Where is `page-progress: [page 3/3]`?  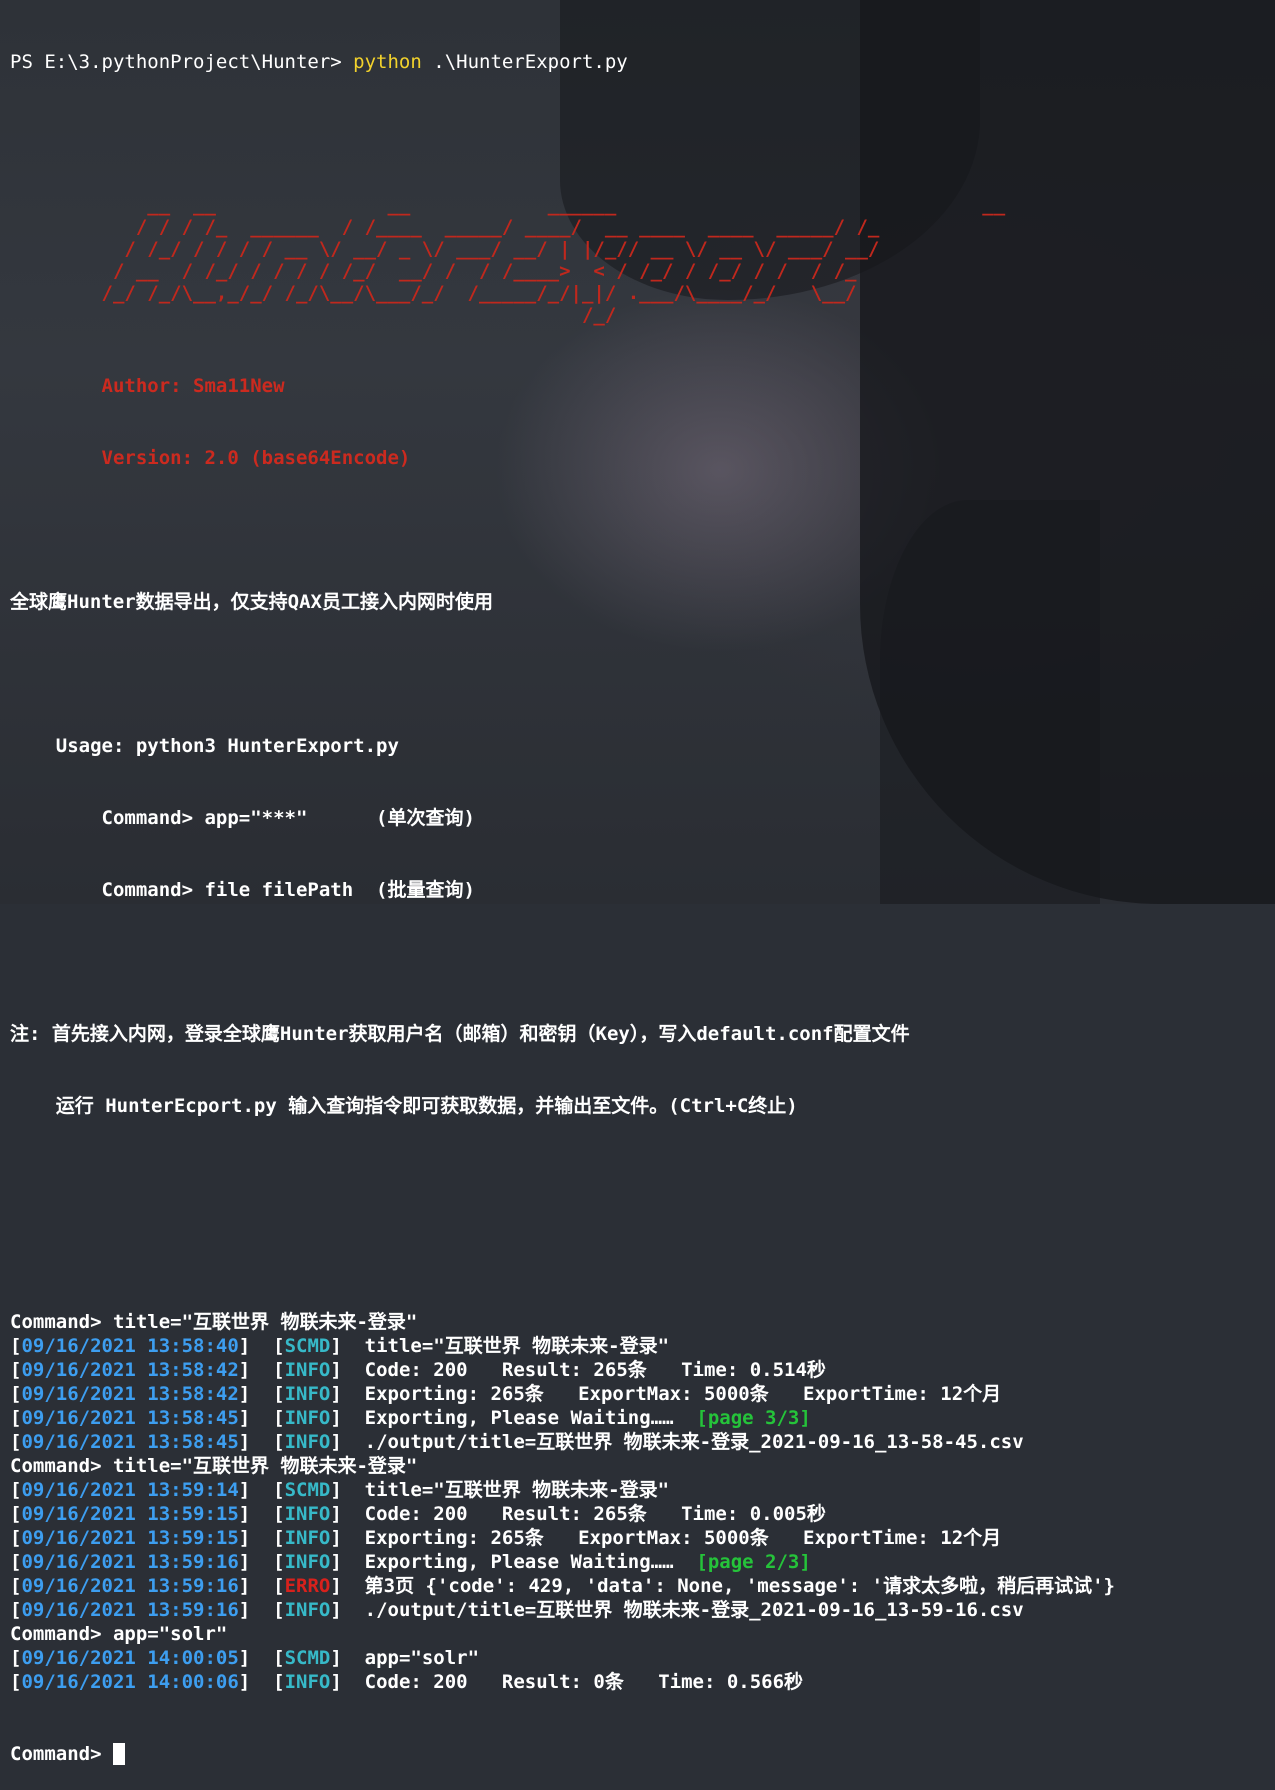
page-progress: [page 3/3] is located at coordinates (753, 1418).